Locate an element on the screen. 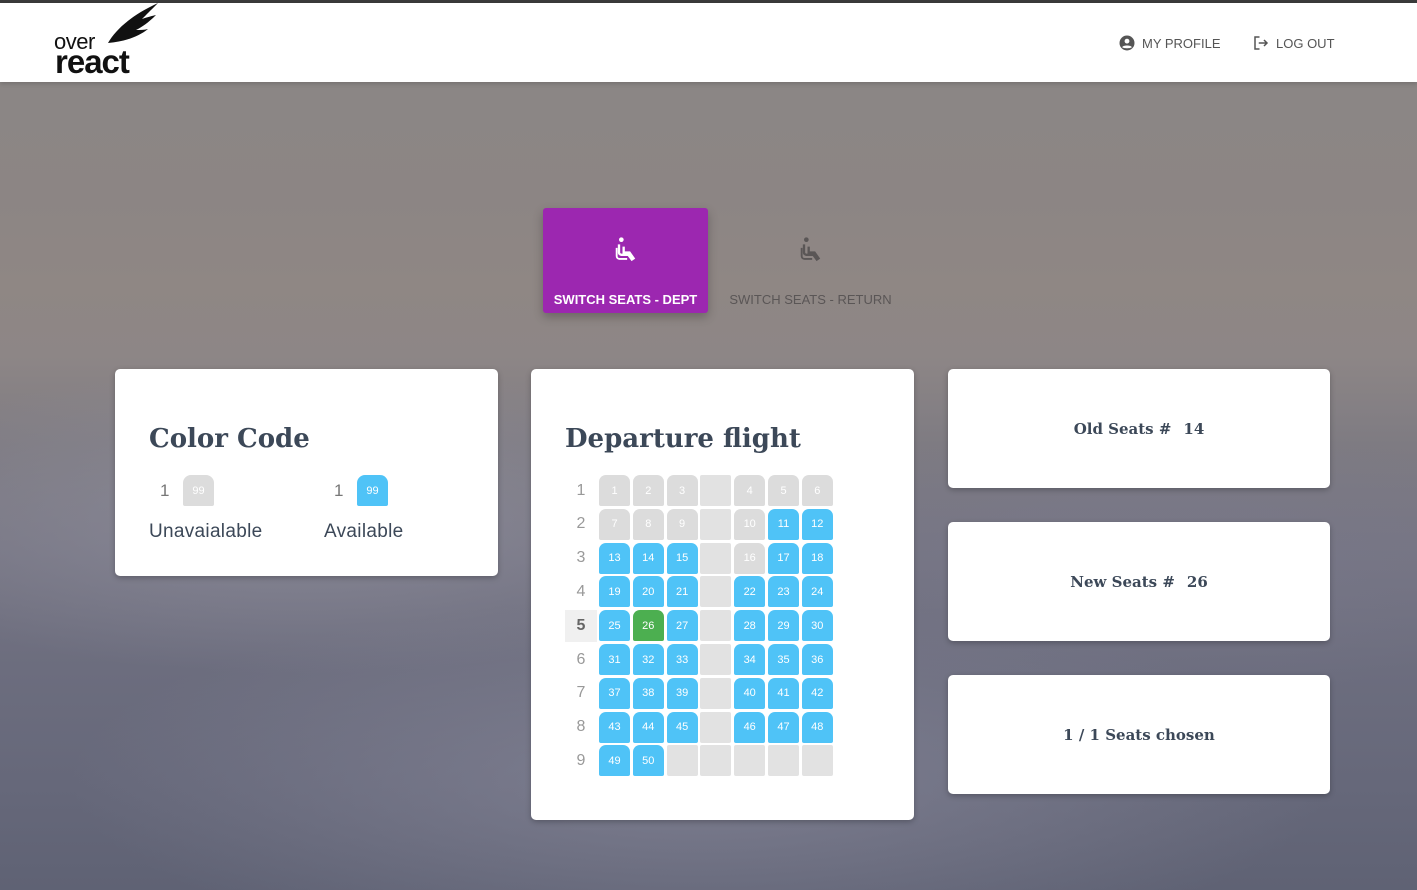 This screenshot has width=1417, height=890. seat-24: 24 is located at coordinates (817, 592).